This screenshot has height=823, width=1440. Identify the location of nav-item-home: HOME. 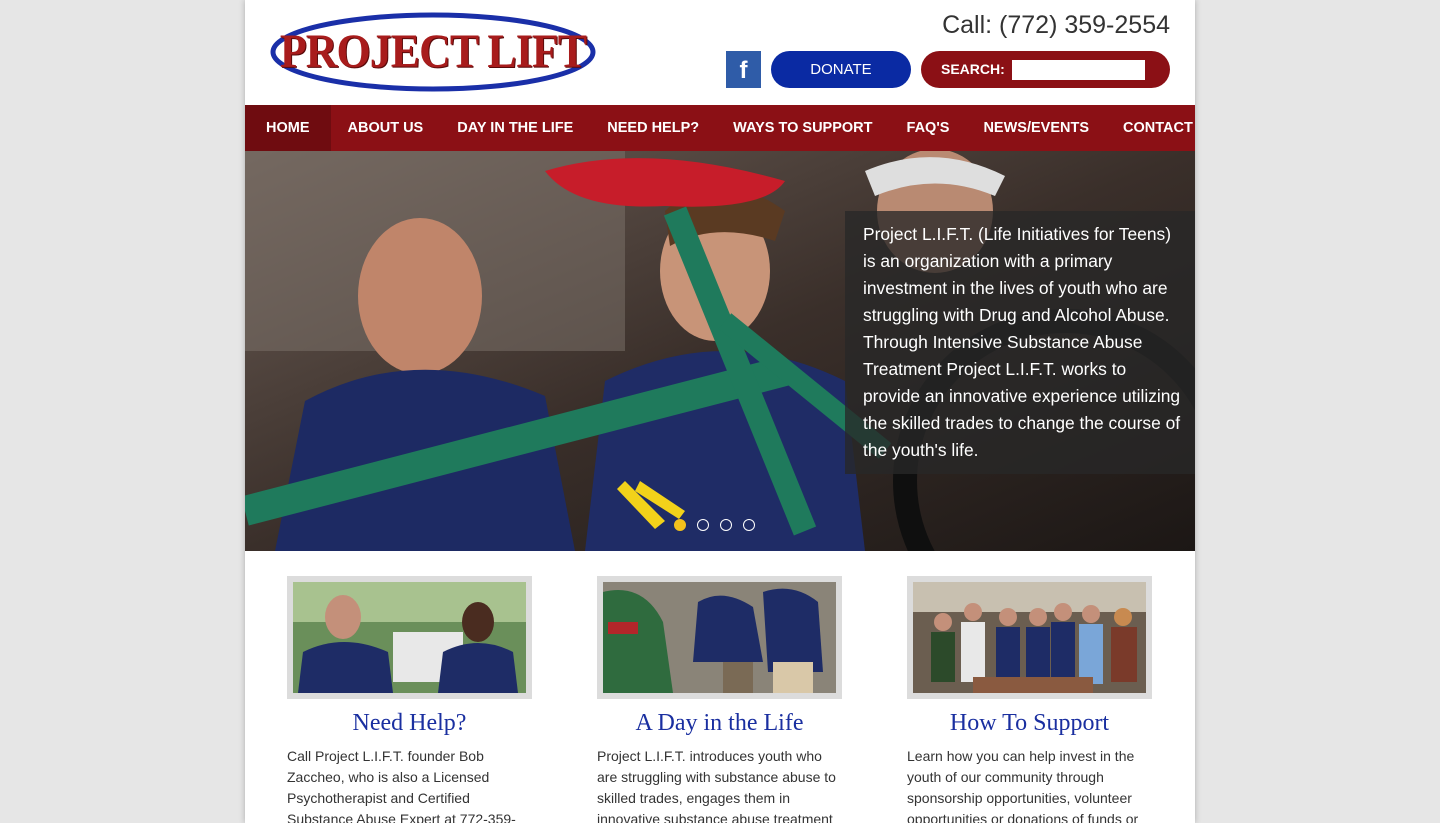
(288, 128).